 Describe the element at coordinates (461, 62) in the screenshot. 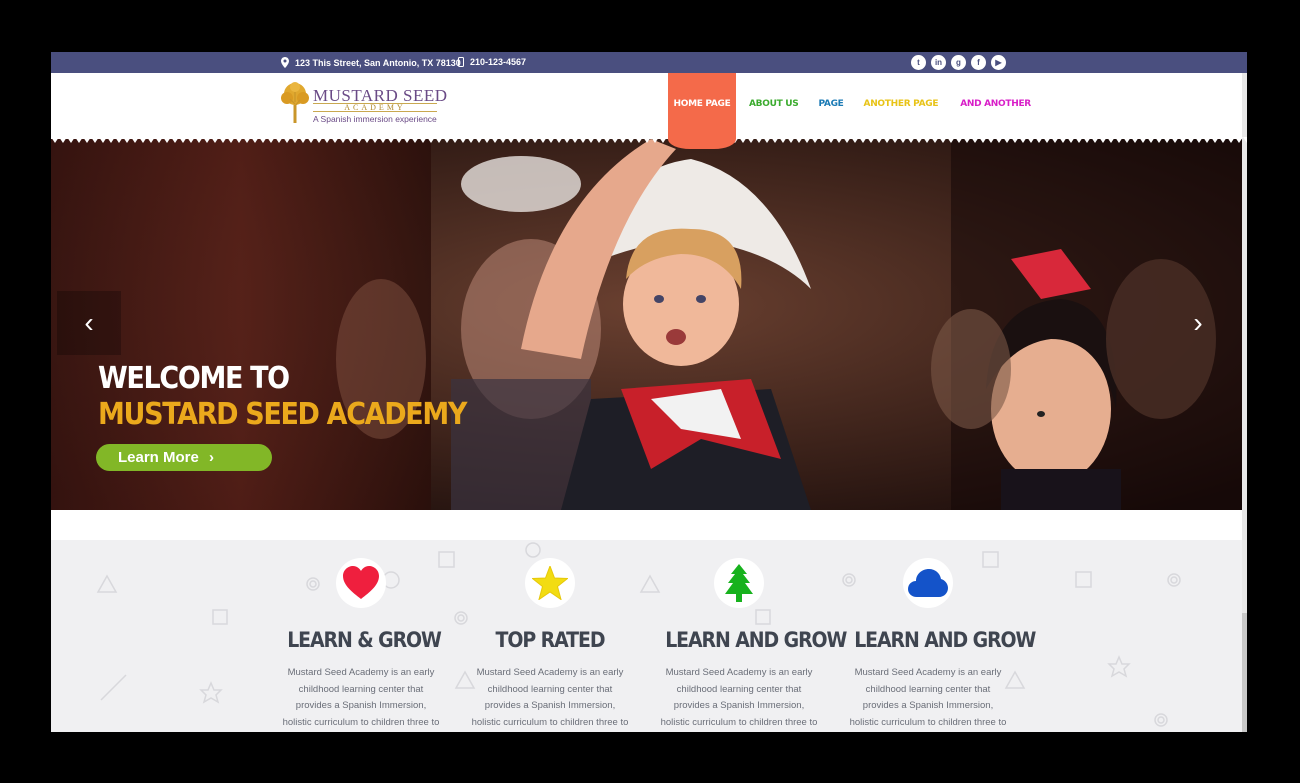

I see `mobile-phone-icon` at that location.